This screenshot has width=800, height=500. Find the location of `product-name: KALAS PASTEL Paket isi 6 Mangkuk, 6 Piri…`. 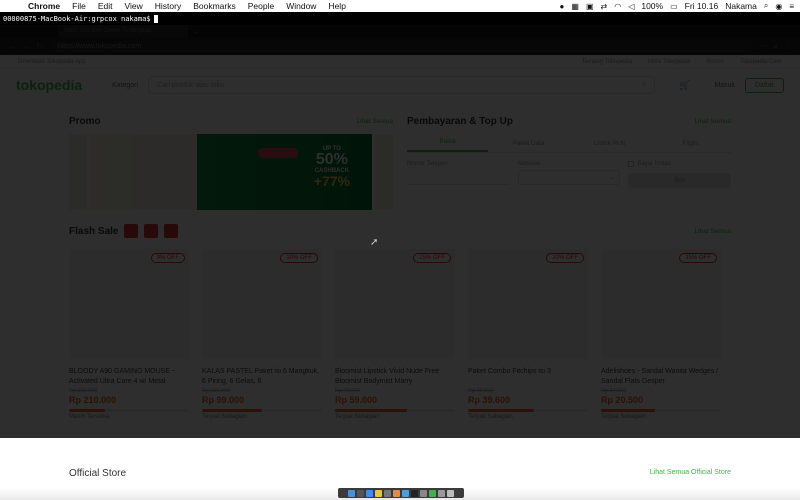

product-name: KALAS PASTEL Paket isi 6 Mangkuk, 6 Piri… is located at coordinates (262, 377).